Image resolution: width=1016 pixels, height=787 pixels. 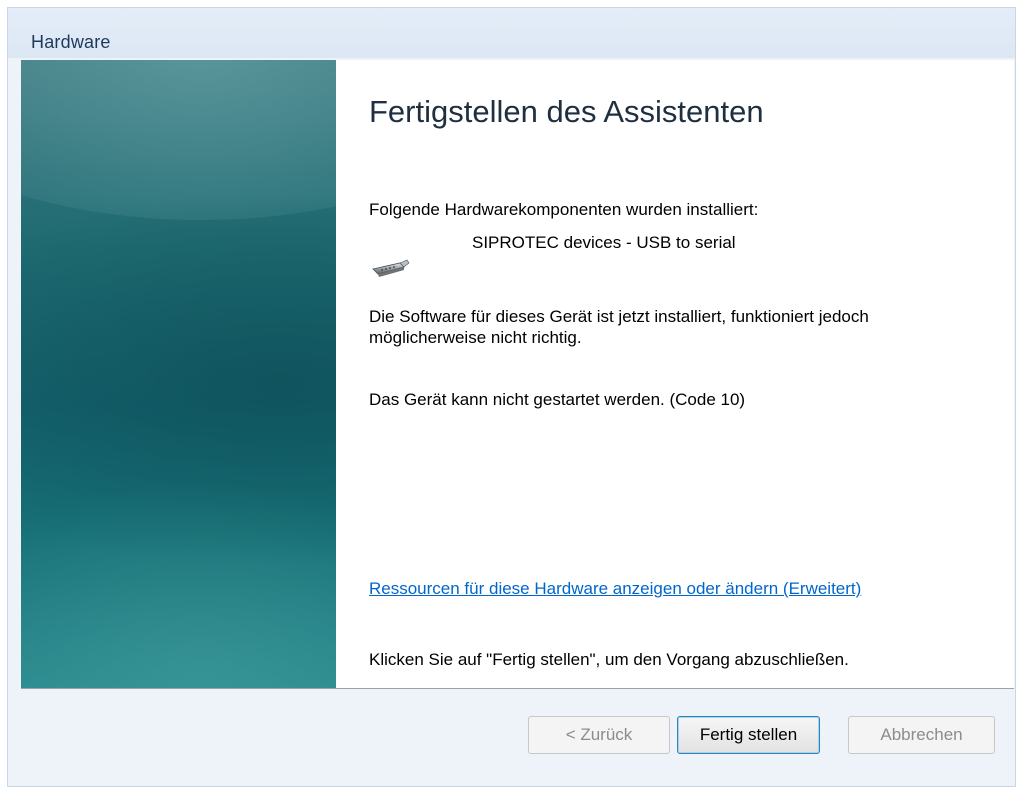 What do you see at coordinates (511, 33) in the screenshot?
I see `title-bar: Hardware` at bounding box center [511, 33].